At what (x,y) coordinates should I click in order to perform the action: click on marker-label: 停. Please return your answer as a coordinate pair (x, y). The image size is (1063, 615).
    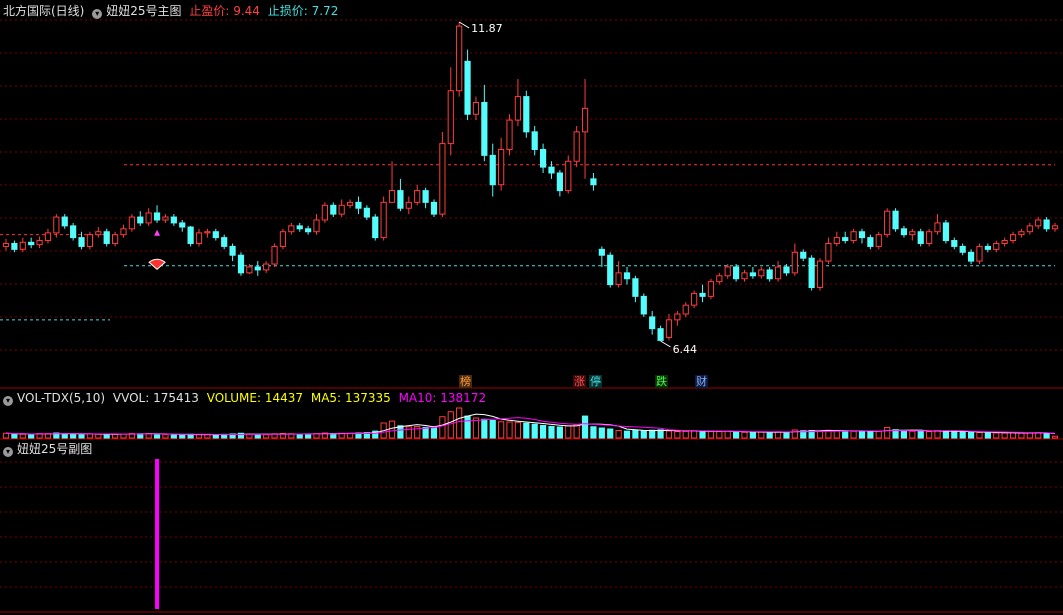
    Looking at the image, I should click on (595, 381).